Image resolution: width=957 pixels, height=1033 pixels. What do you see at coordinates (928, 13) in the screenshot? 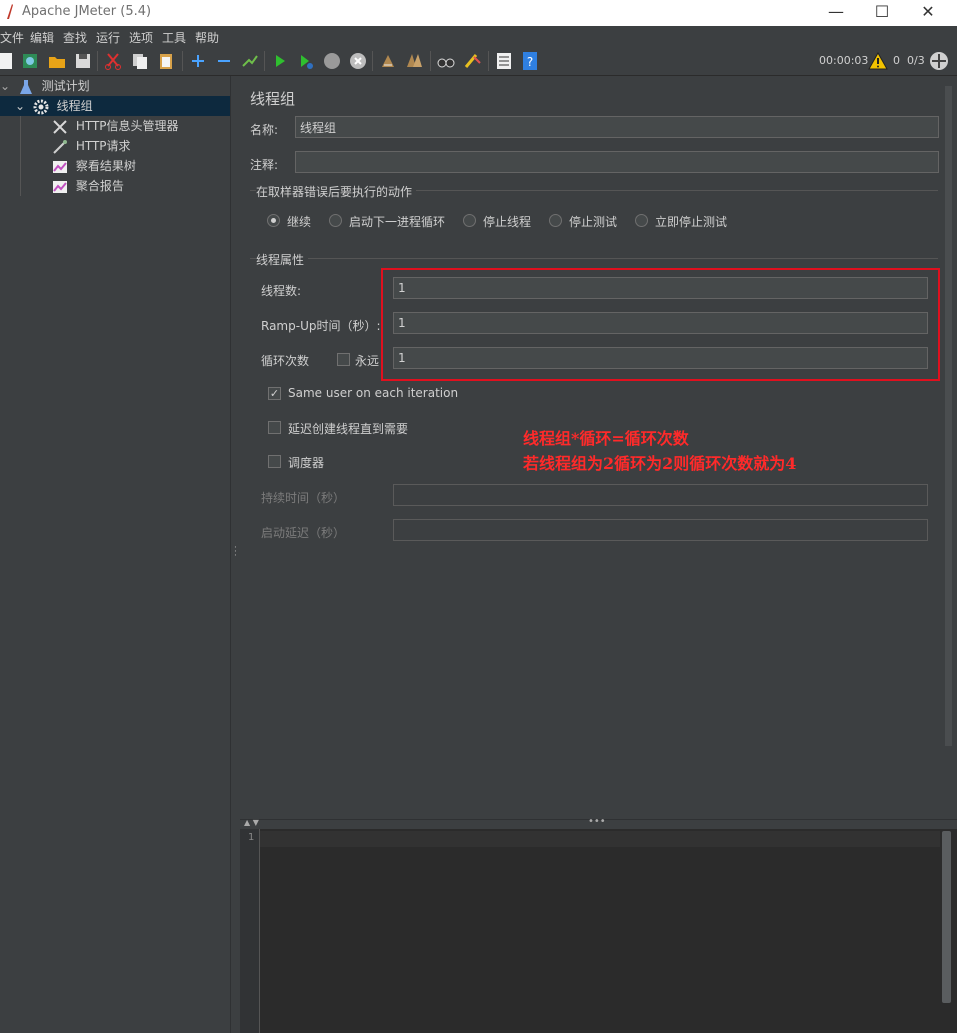
I see `close-button: ✕` at bounding box center [928, 13].